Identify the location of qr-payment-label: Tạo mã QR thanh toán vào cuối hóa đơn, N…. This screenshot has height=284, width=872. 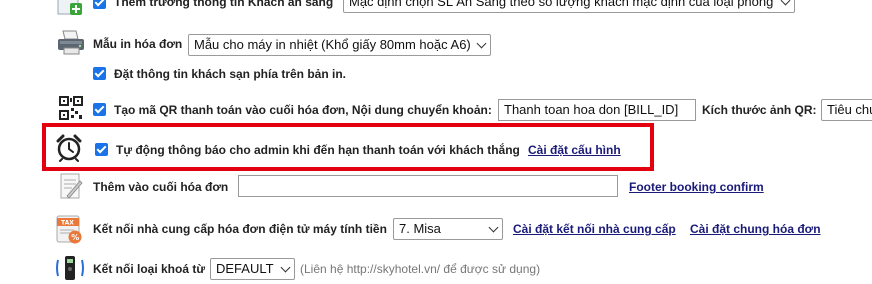
(303, 110).